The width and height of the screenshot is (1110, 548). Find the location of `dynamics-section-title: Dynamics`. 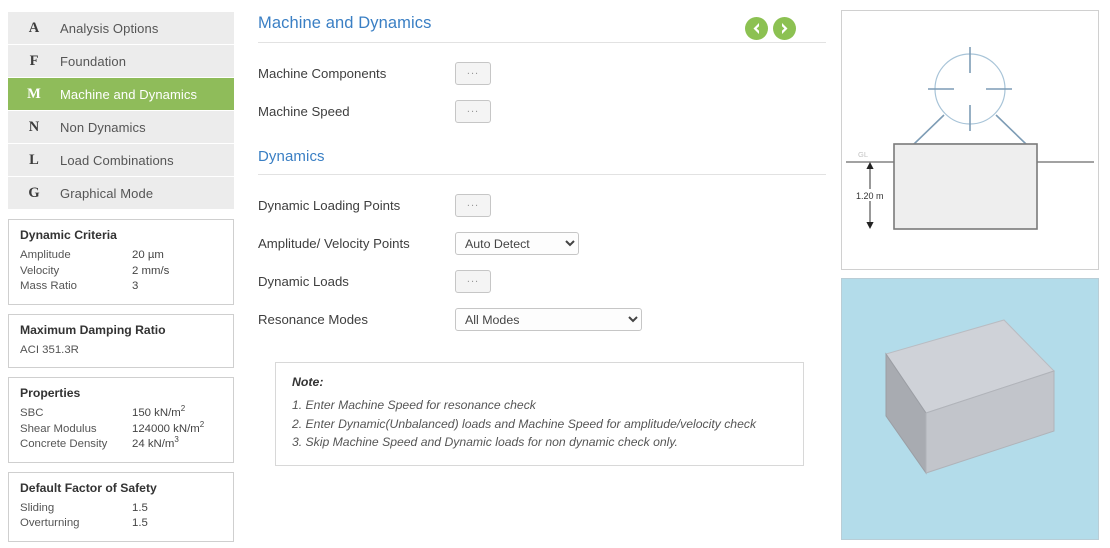

dynamics-section-title: Dynamics is located at coordinates (291, 156).